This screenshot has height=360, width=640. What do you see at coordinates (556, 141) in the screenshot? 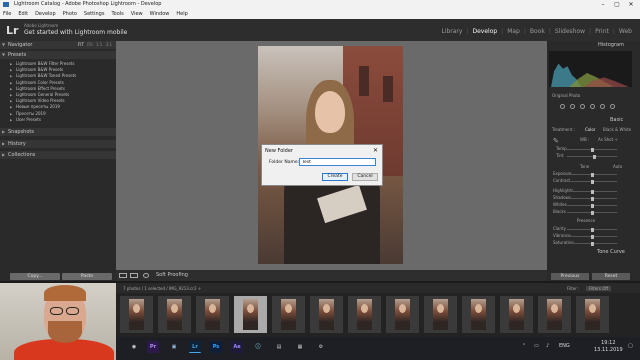
I see `wb-eyedropper-icon: ✎` at bounding box center [556, 141].